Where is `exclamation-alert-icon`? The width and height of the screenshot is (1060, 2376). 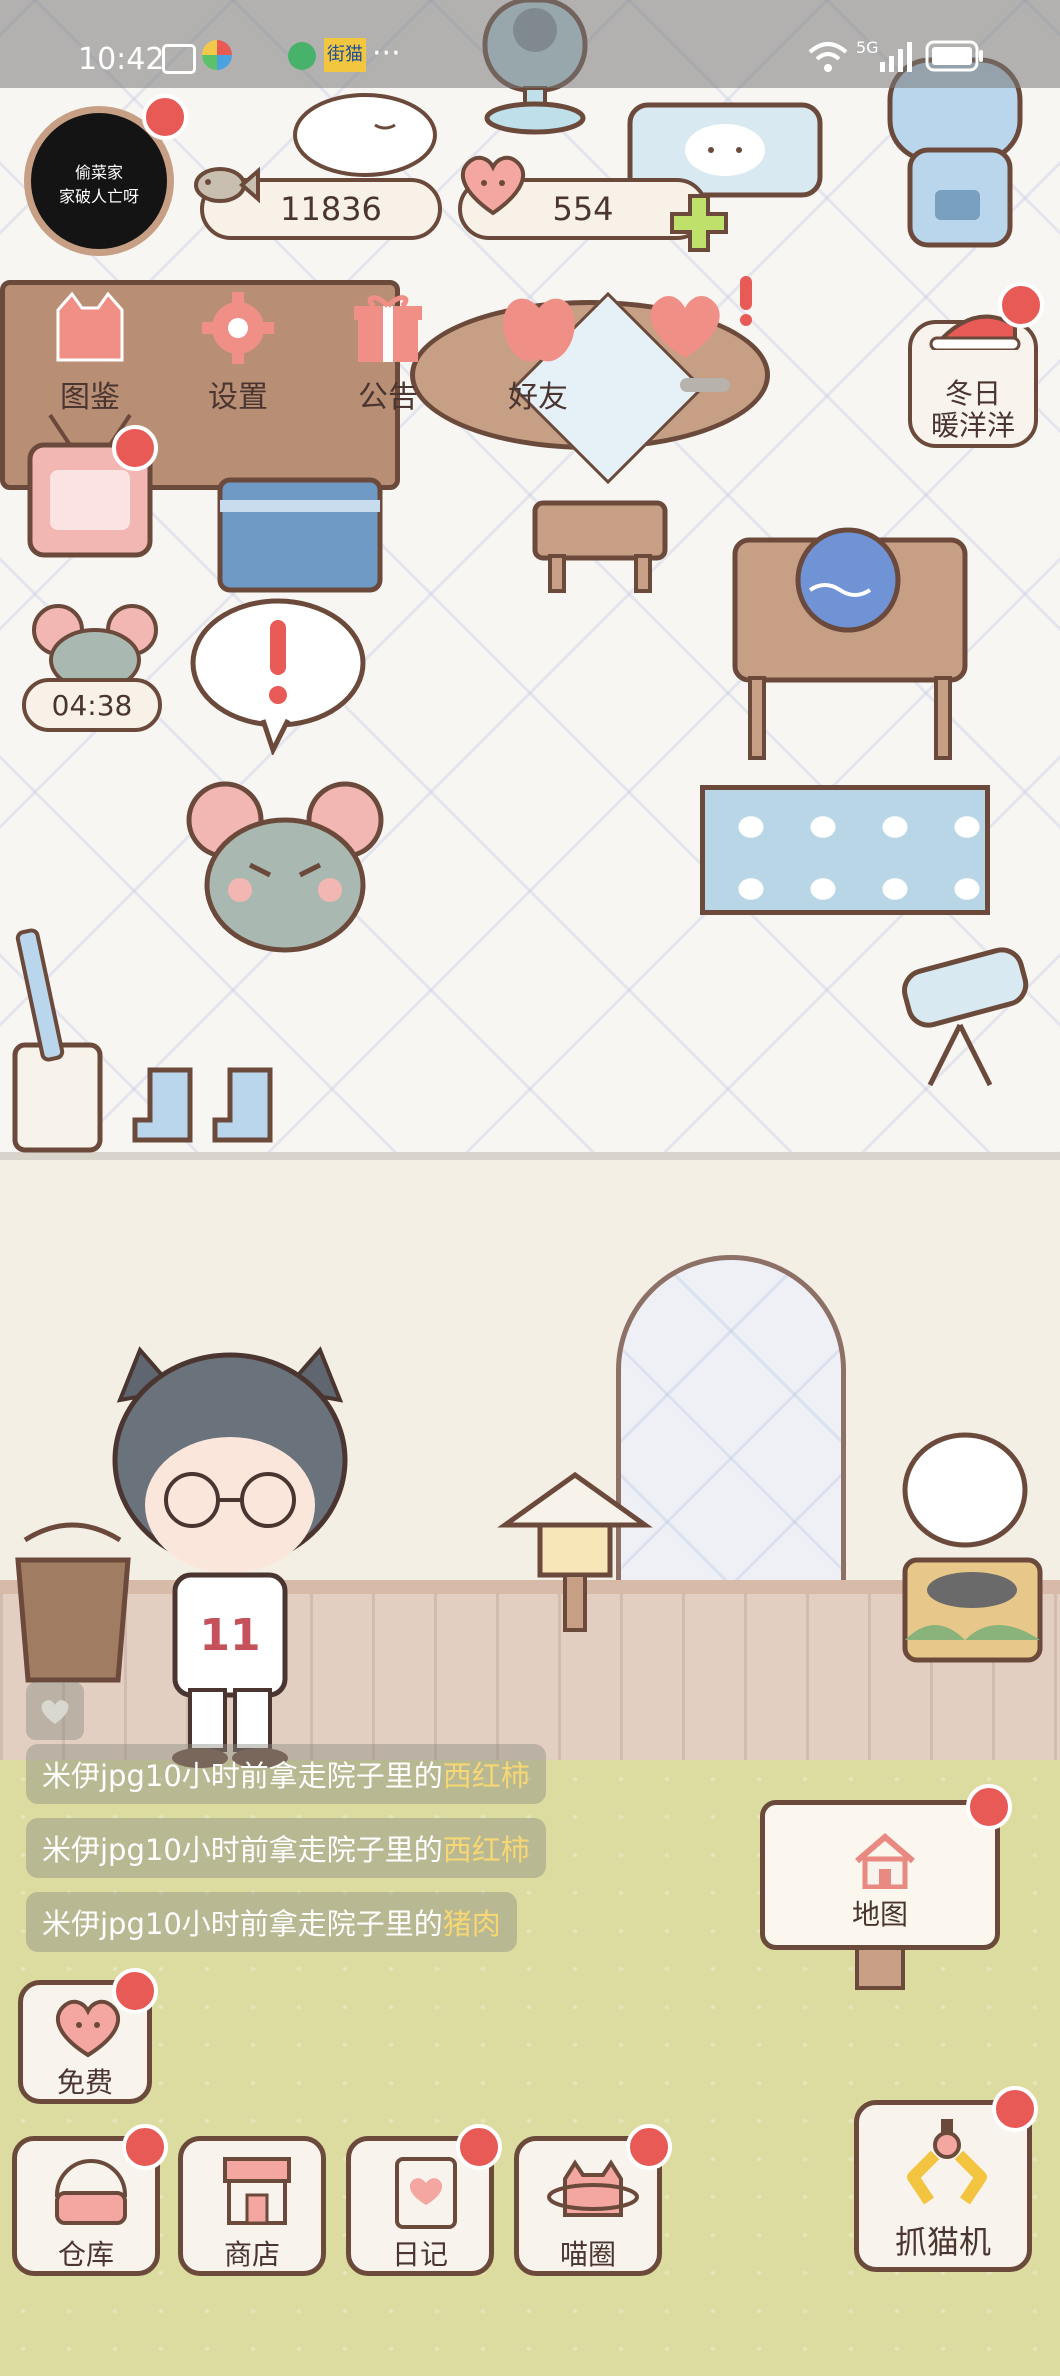 exclamation-alert-icon is located at coordinates (746, 301).